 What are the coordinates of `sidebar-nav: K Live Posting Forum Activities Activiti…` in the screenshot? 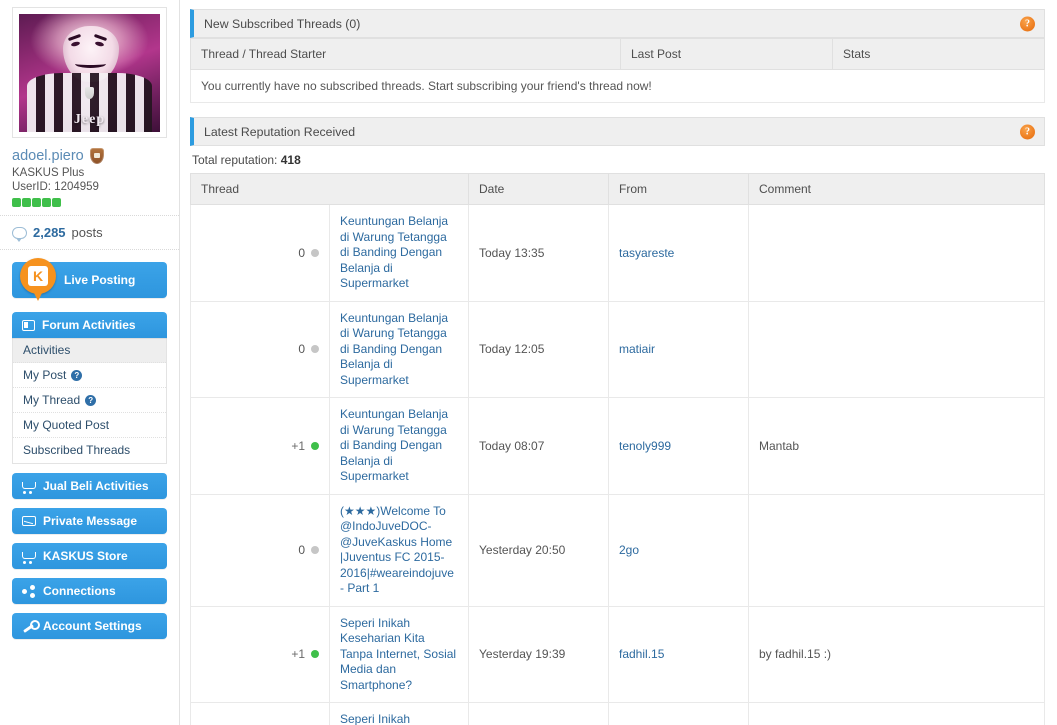 It's located at (89, 444).